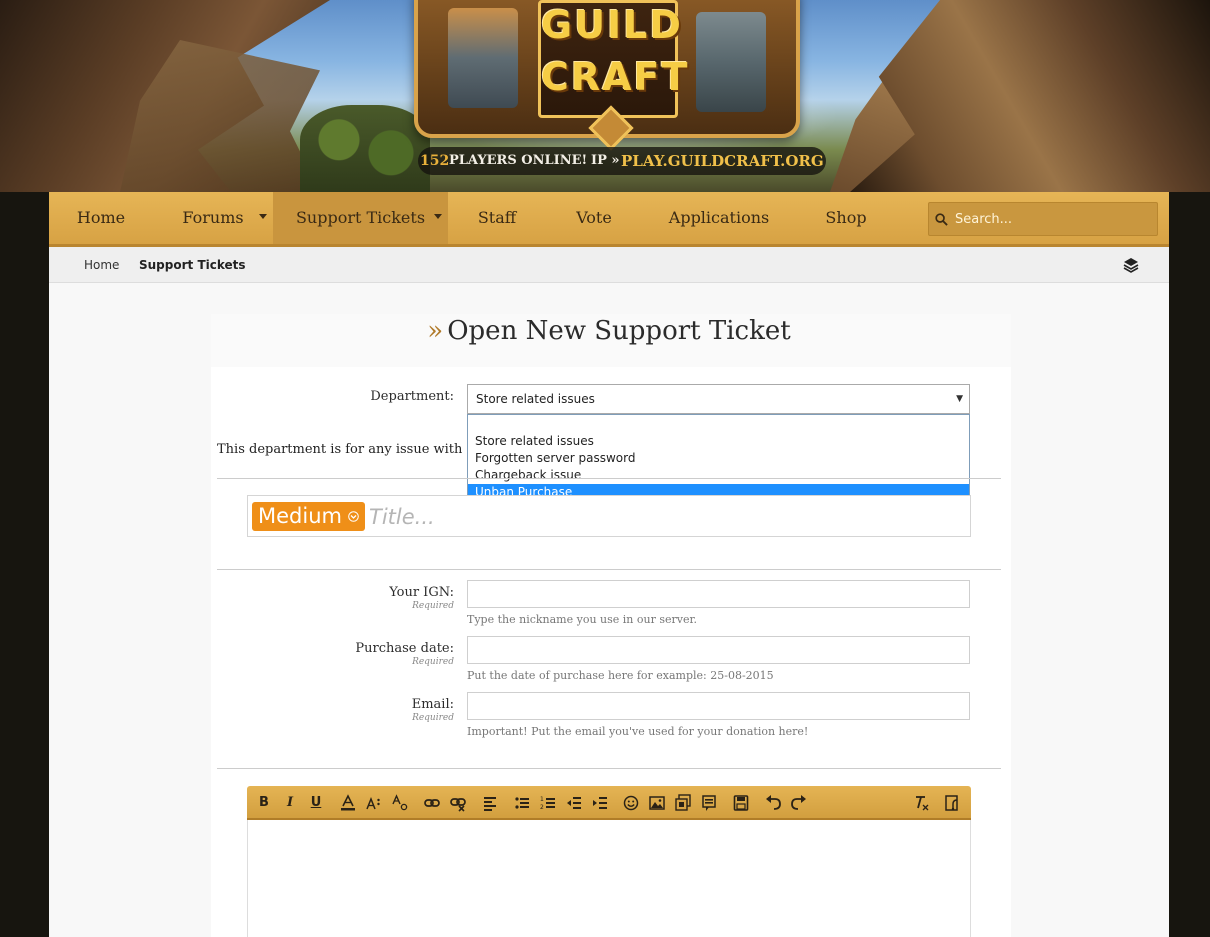  What do you see at coordinates (941, 219) in the screenshot?
I see `search-icon` at bounding box center [941, 219].